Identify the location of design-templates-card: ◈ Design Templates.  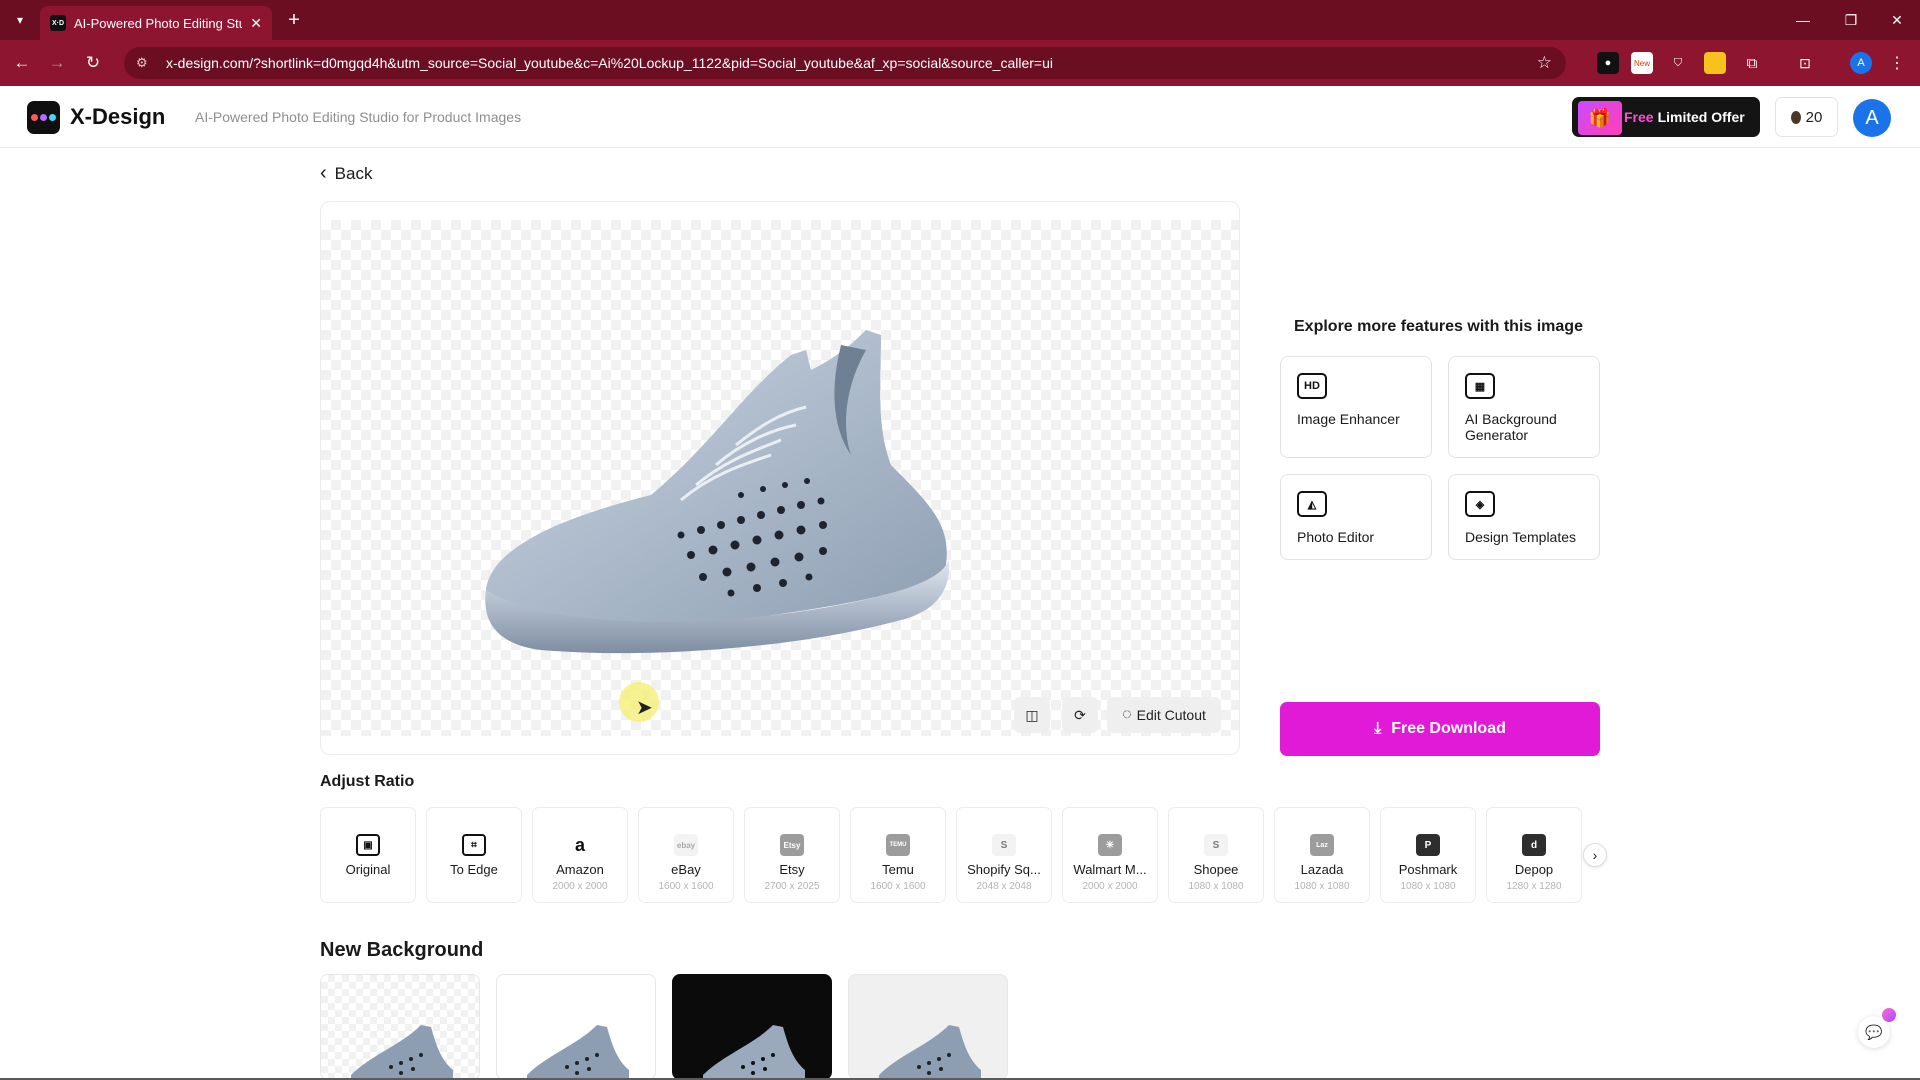
(1524, 517).